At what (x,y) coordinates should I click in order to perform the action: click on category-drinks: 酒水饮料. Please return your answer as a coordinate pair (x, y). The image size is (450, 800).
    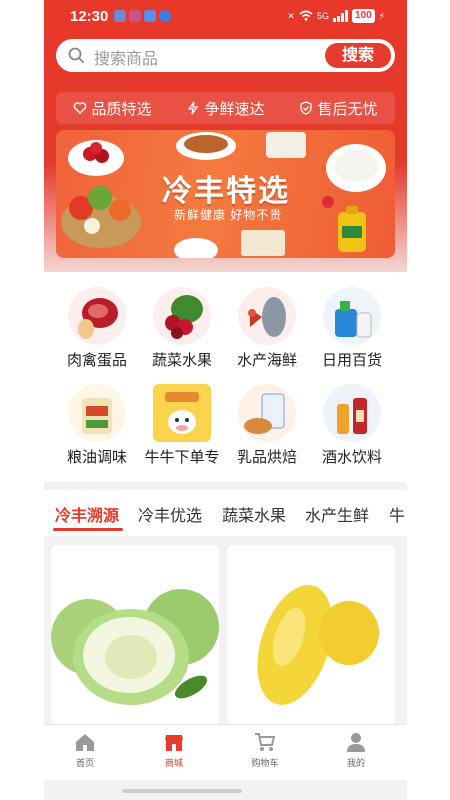
    Looking at the image, I should click on (352, 425).